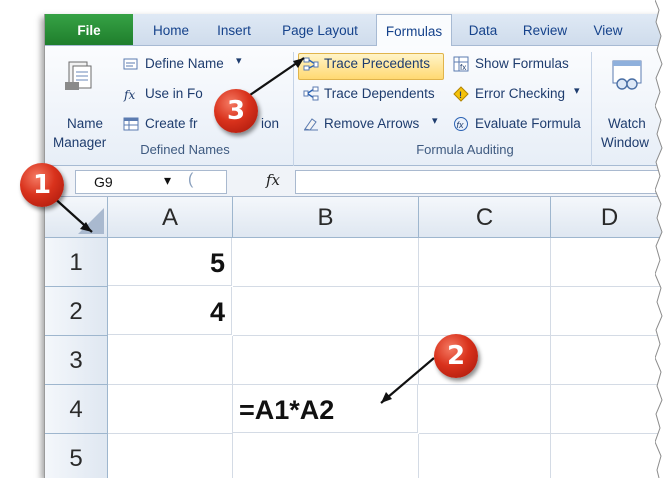 The height and width of the screenshot is (478, 667). I want to click on evaluate-formula-label: Evaluate Formula, so click(528, 123).